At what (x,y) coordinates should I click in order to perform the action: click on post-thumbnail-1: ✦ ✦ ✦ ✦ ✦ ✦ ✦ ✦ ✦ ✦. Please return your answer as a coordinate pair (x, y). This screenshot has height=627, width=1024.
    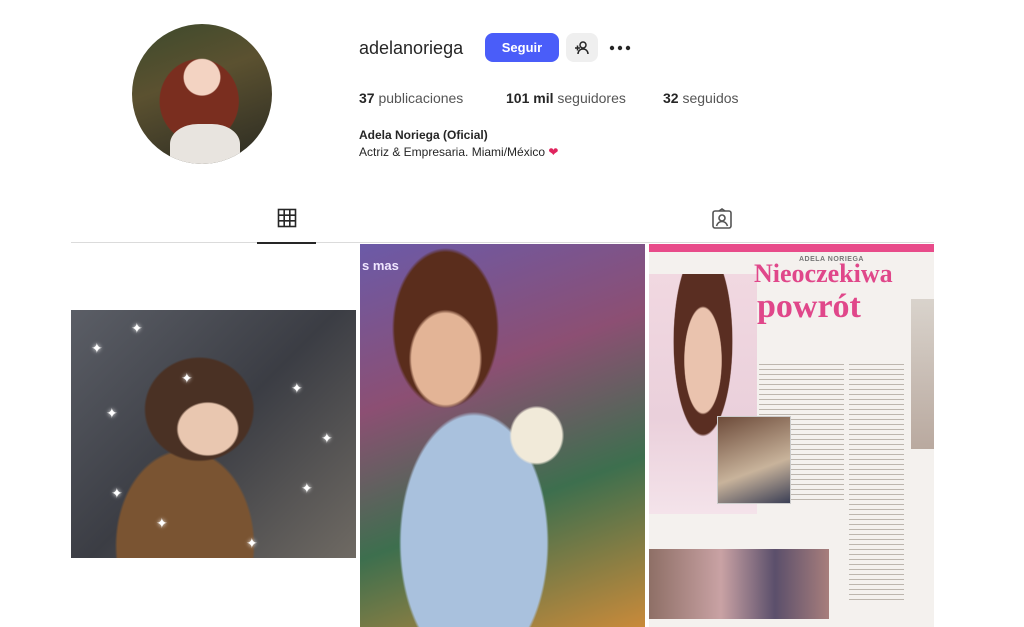
    Looking at the image, I should click on (213, 434).